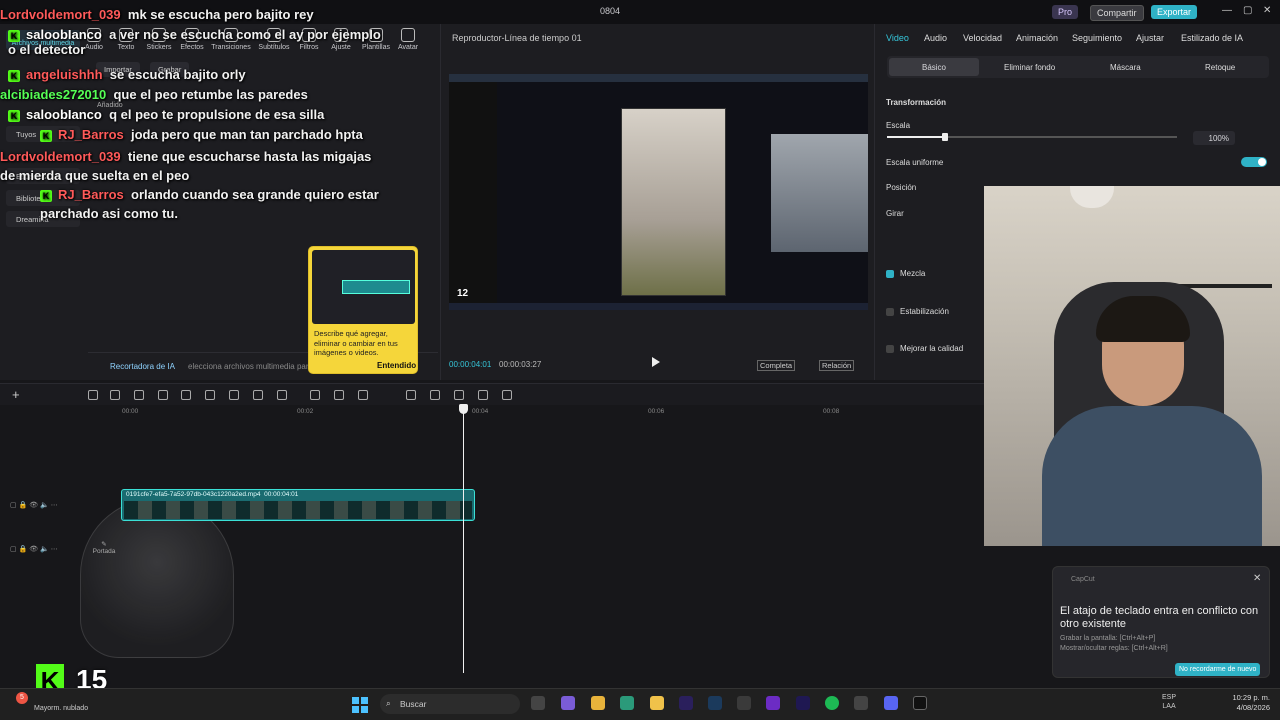  Describe the element at coordinates (610, 11) in the screenshot. I see `window-title: 0804` at that location.